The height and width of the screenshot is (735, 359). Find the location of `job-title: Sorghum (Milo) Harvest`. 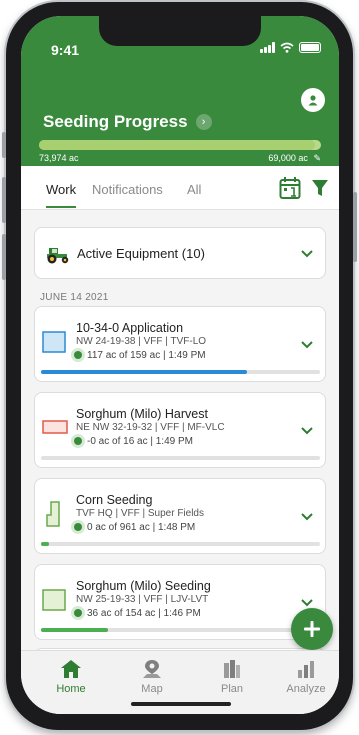

job-title: Sorghum (Milo) Harvest is located at coordinates (142, 414).